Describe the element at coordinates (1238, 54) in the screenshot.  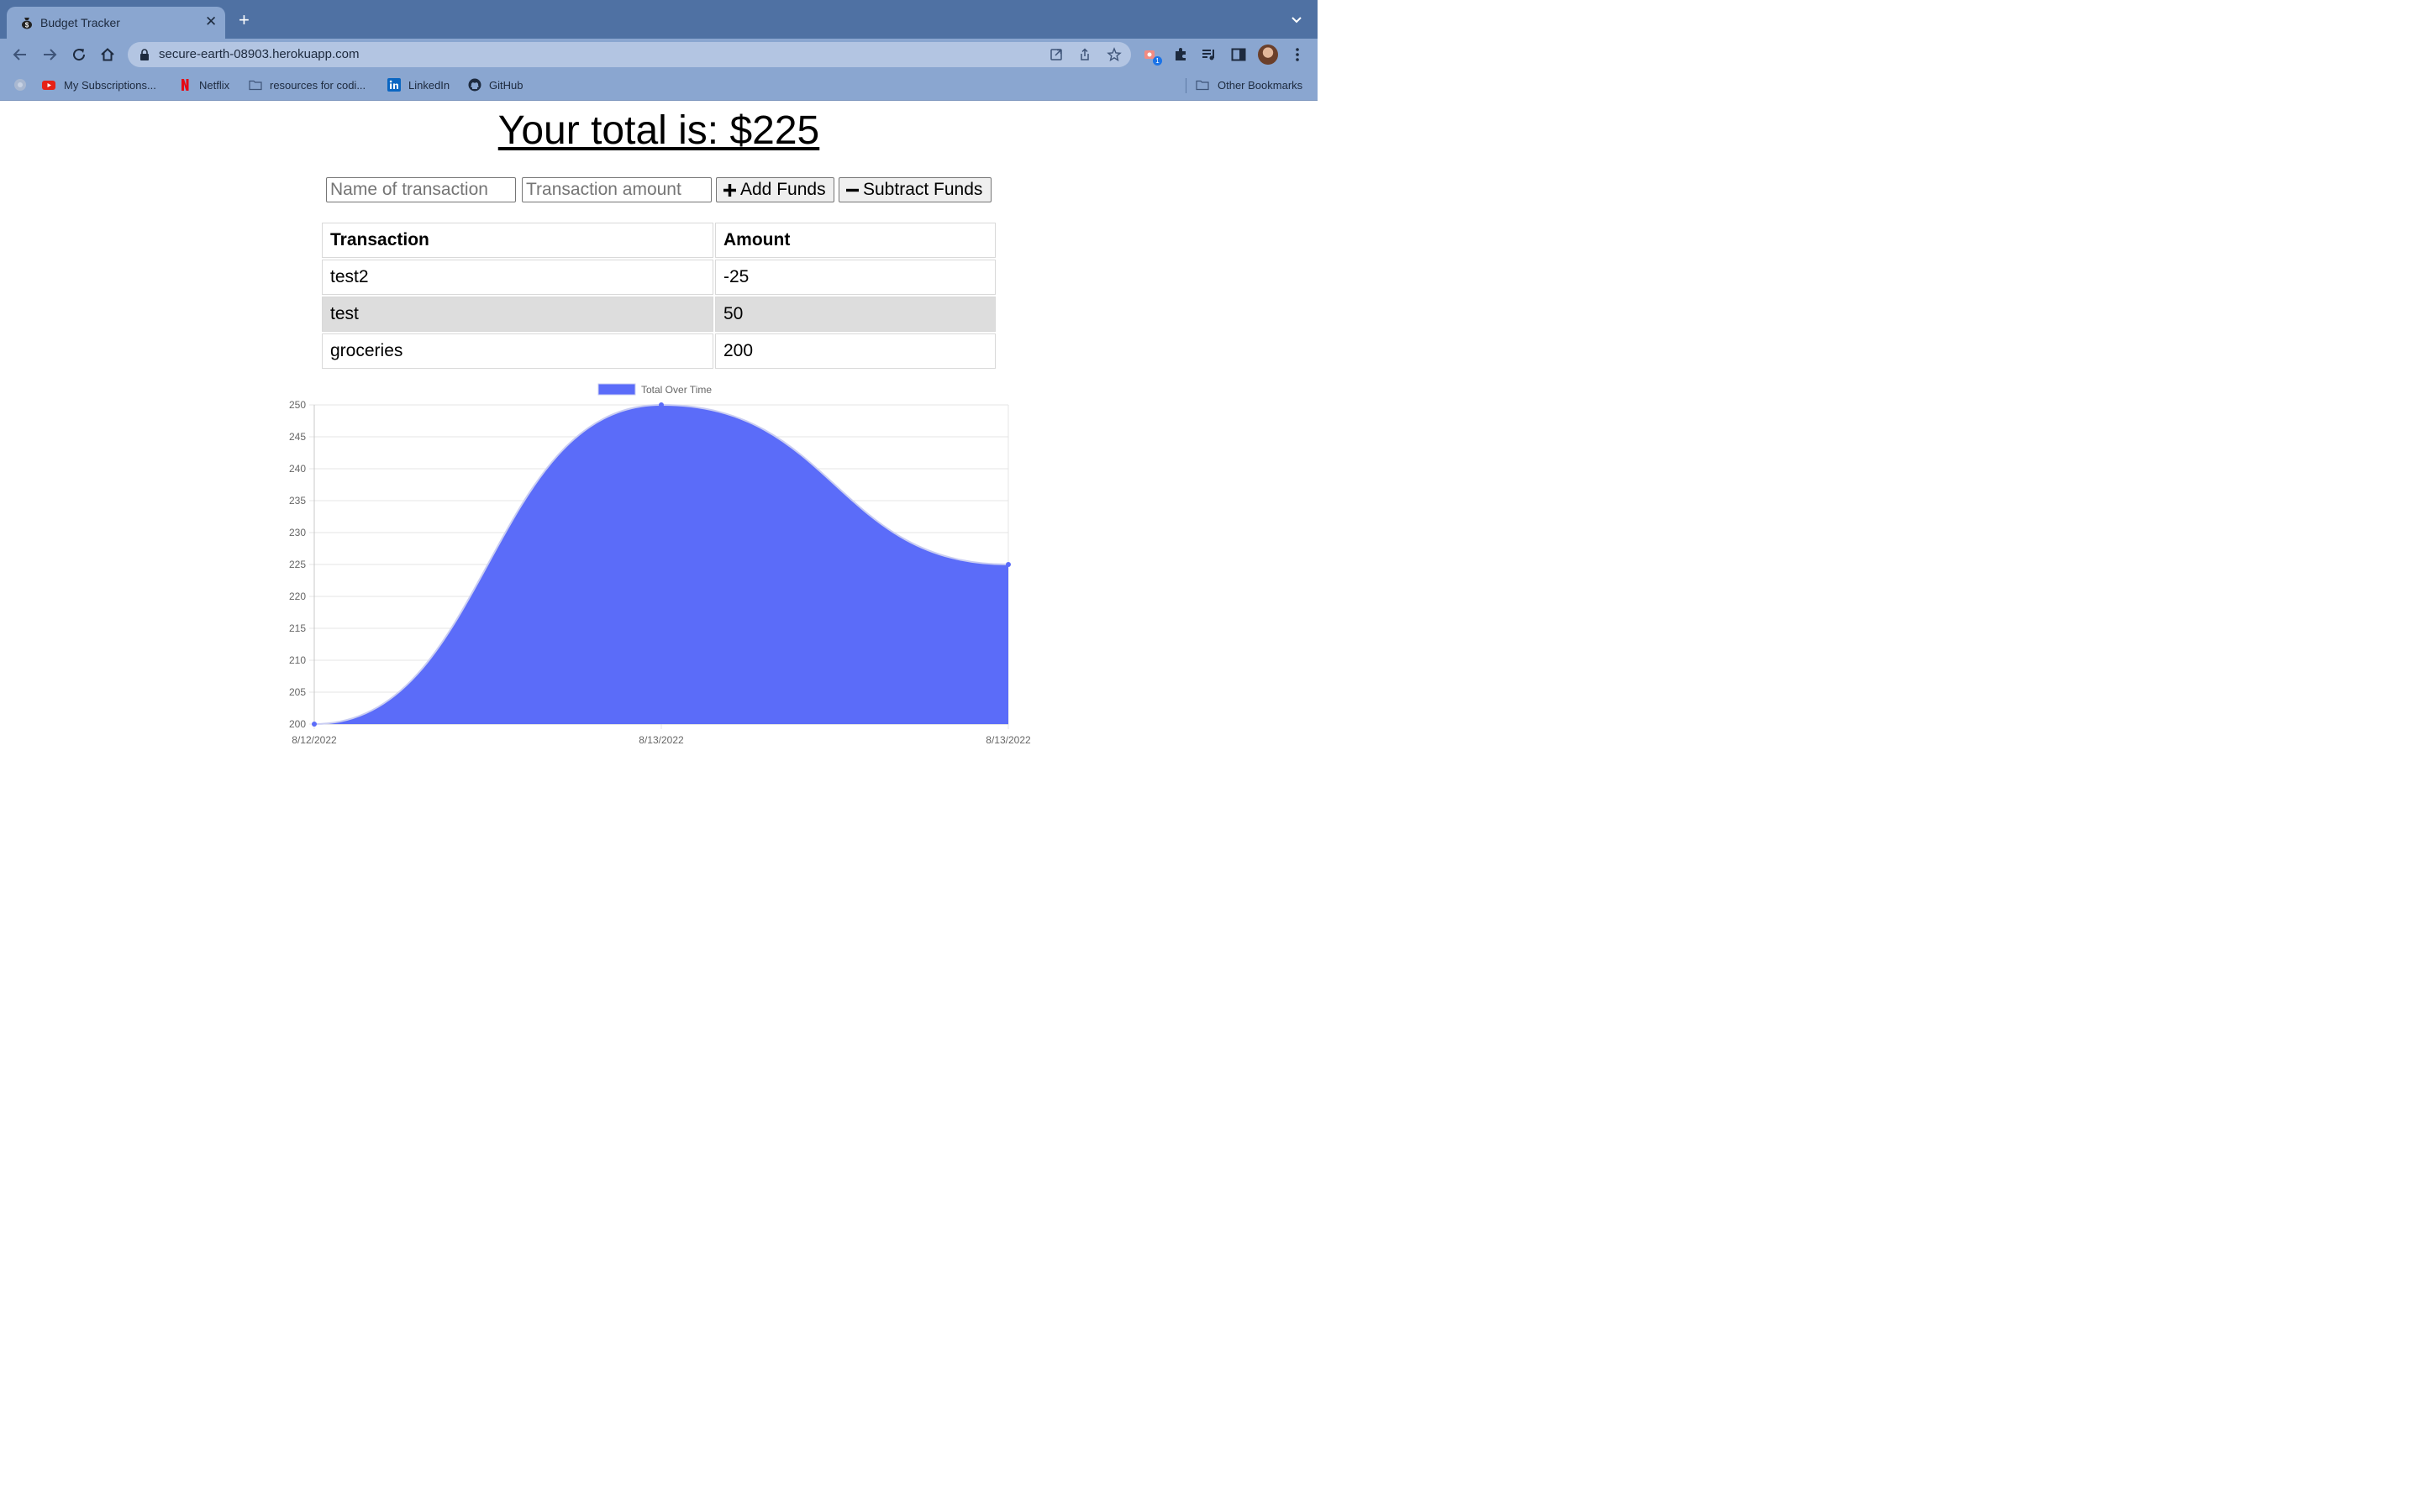
I see `side-panel-icon` at that location.